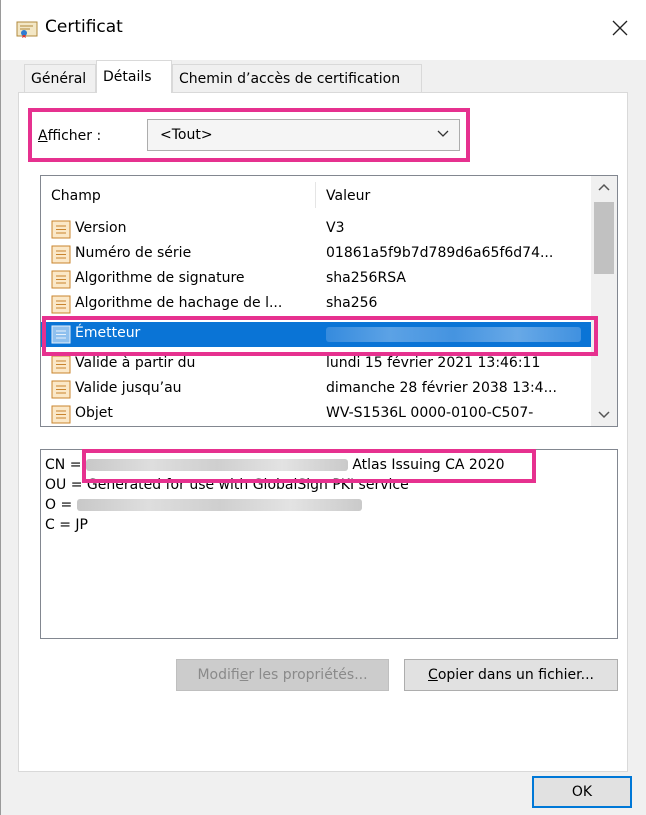  I want to click on window-border, so click(0, 407).